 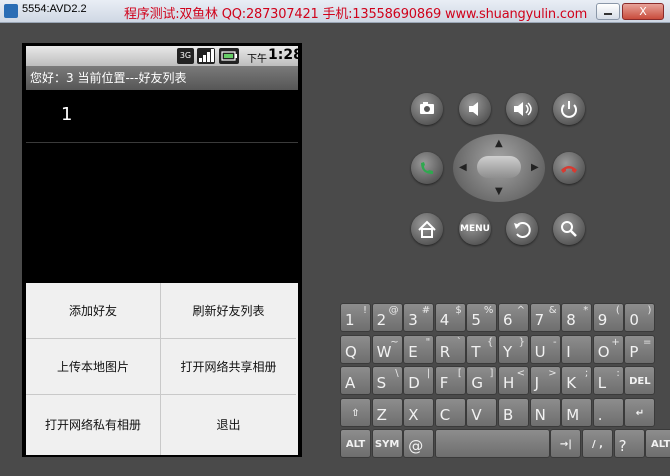 I want to click on key-sym30: ⇧, so click(x=355, y=412).